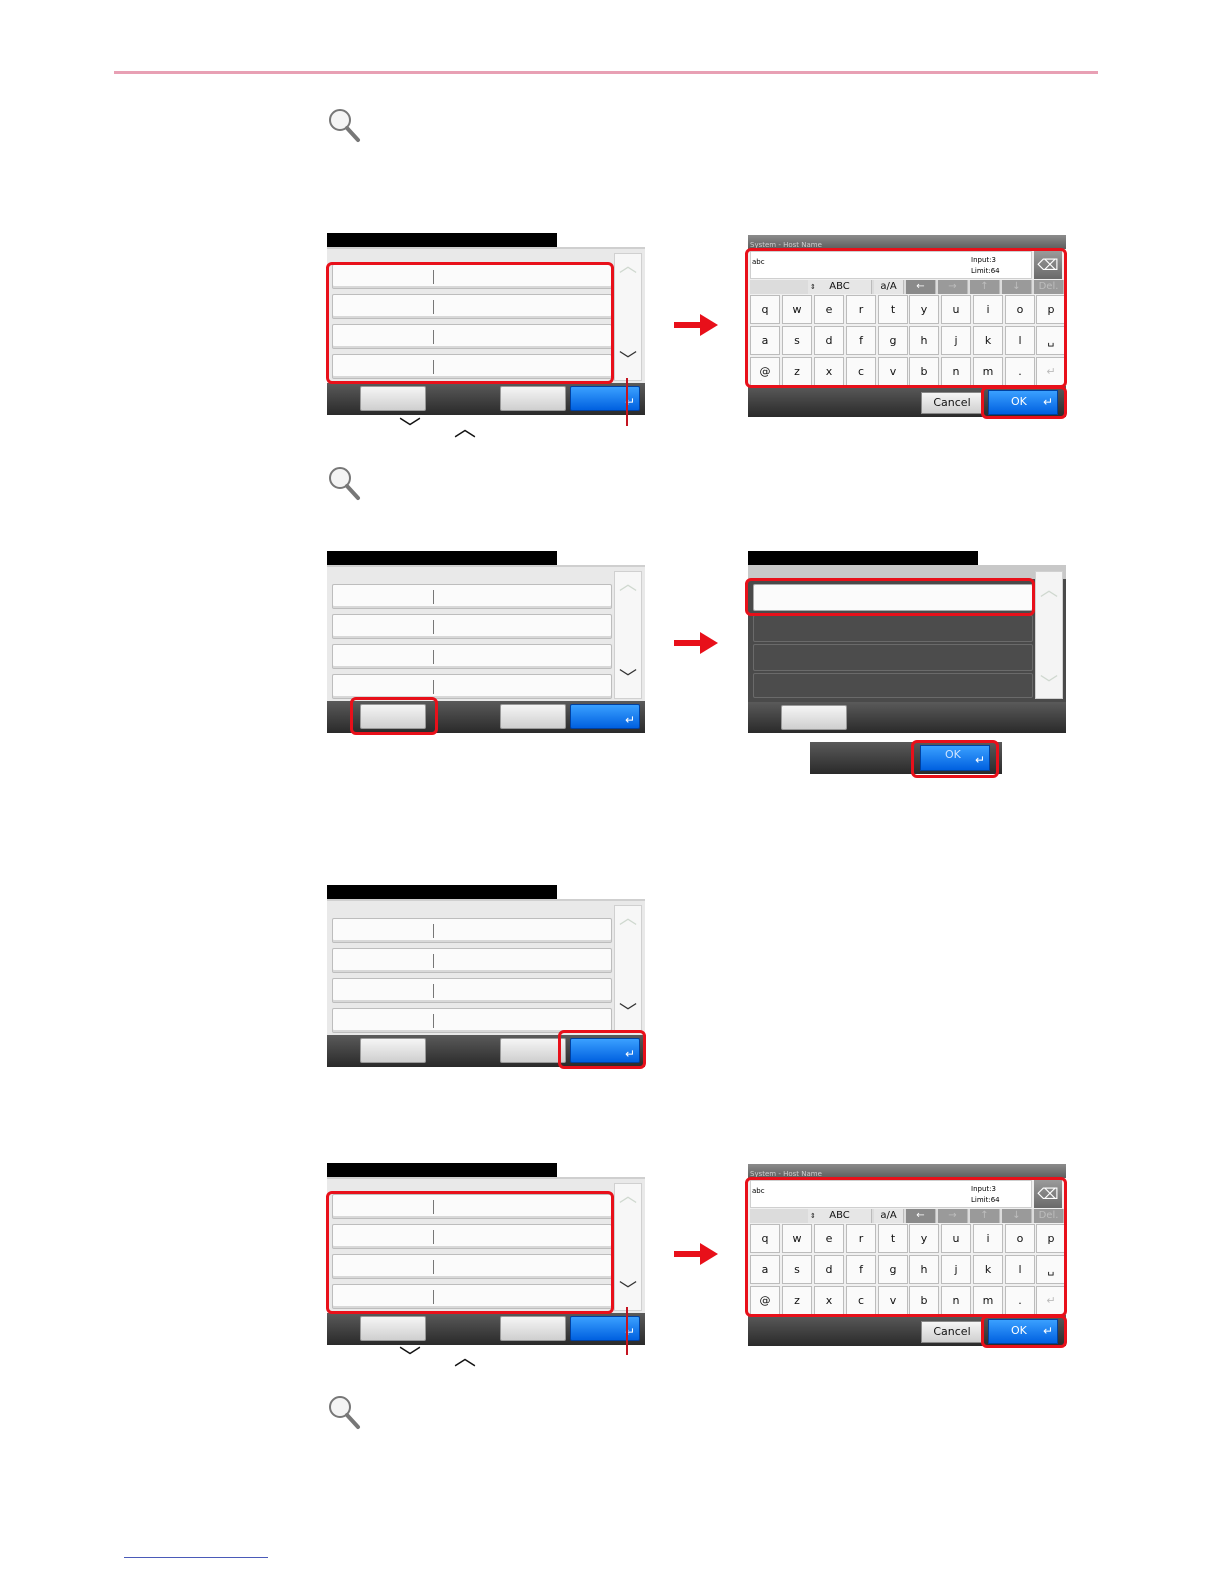 The width and height of the screenshot is (1224, 1584). What do you see at coordinates (606, 72) in the screenshot?
I see `header-rule` at bounding box center [606, 72].